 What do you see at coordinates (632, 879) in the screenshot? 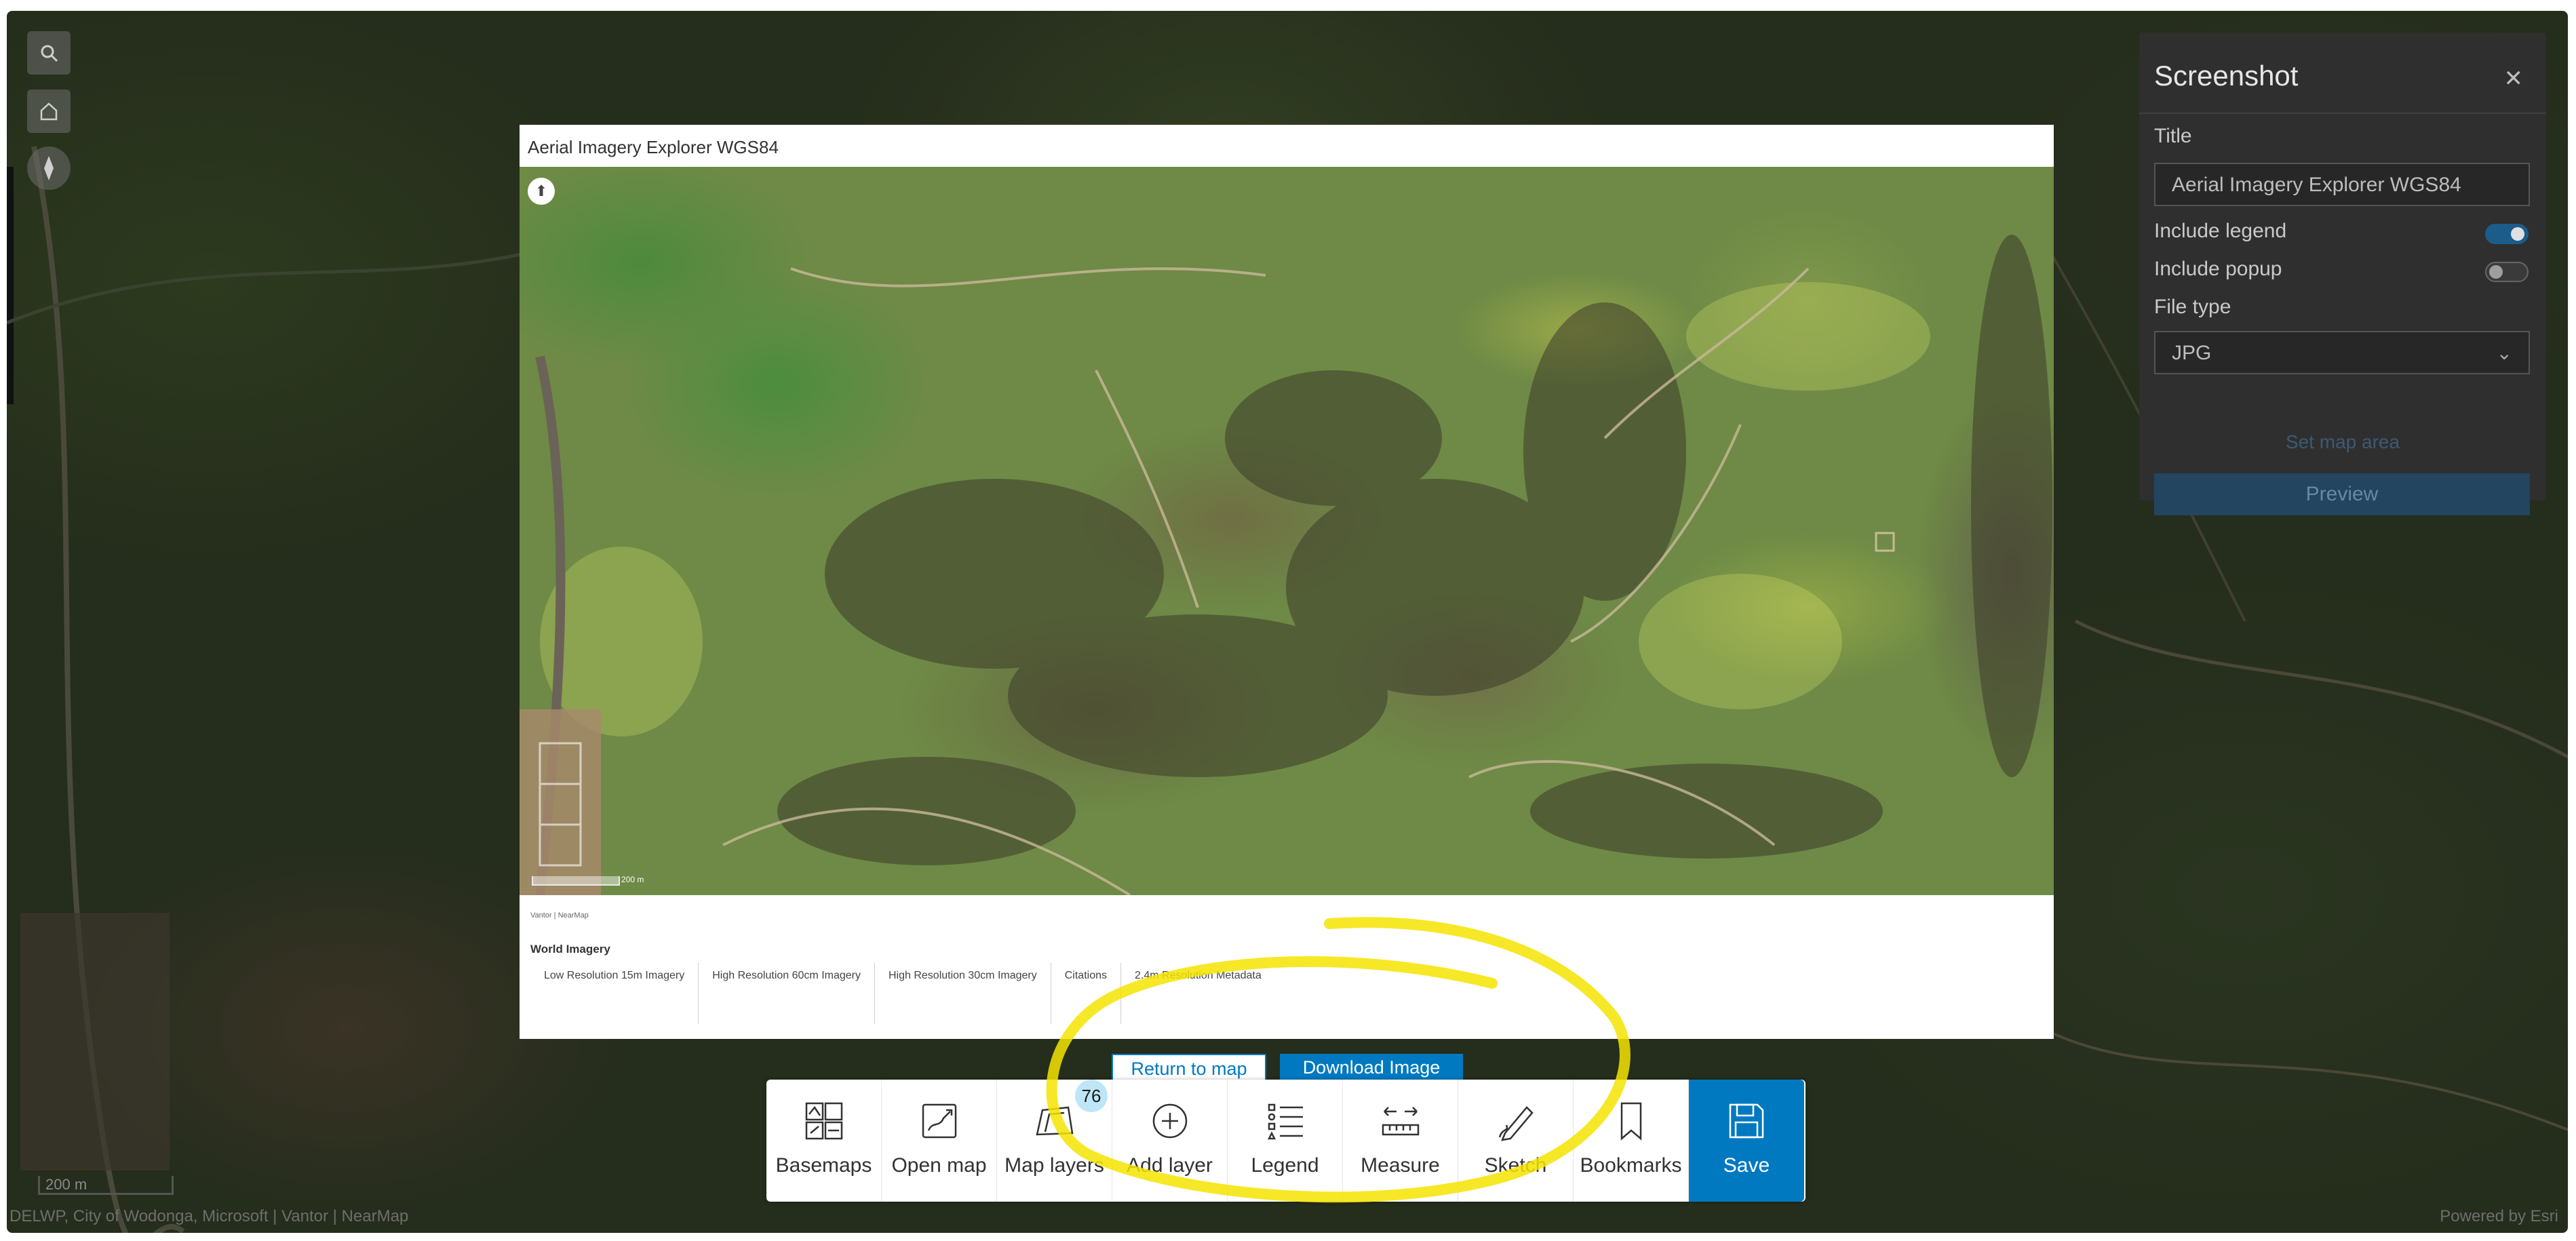
I see `preview-scale-label: 200 m` at bounding box center [632, 879].